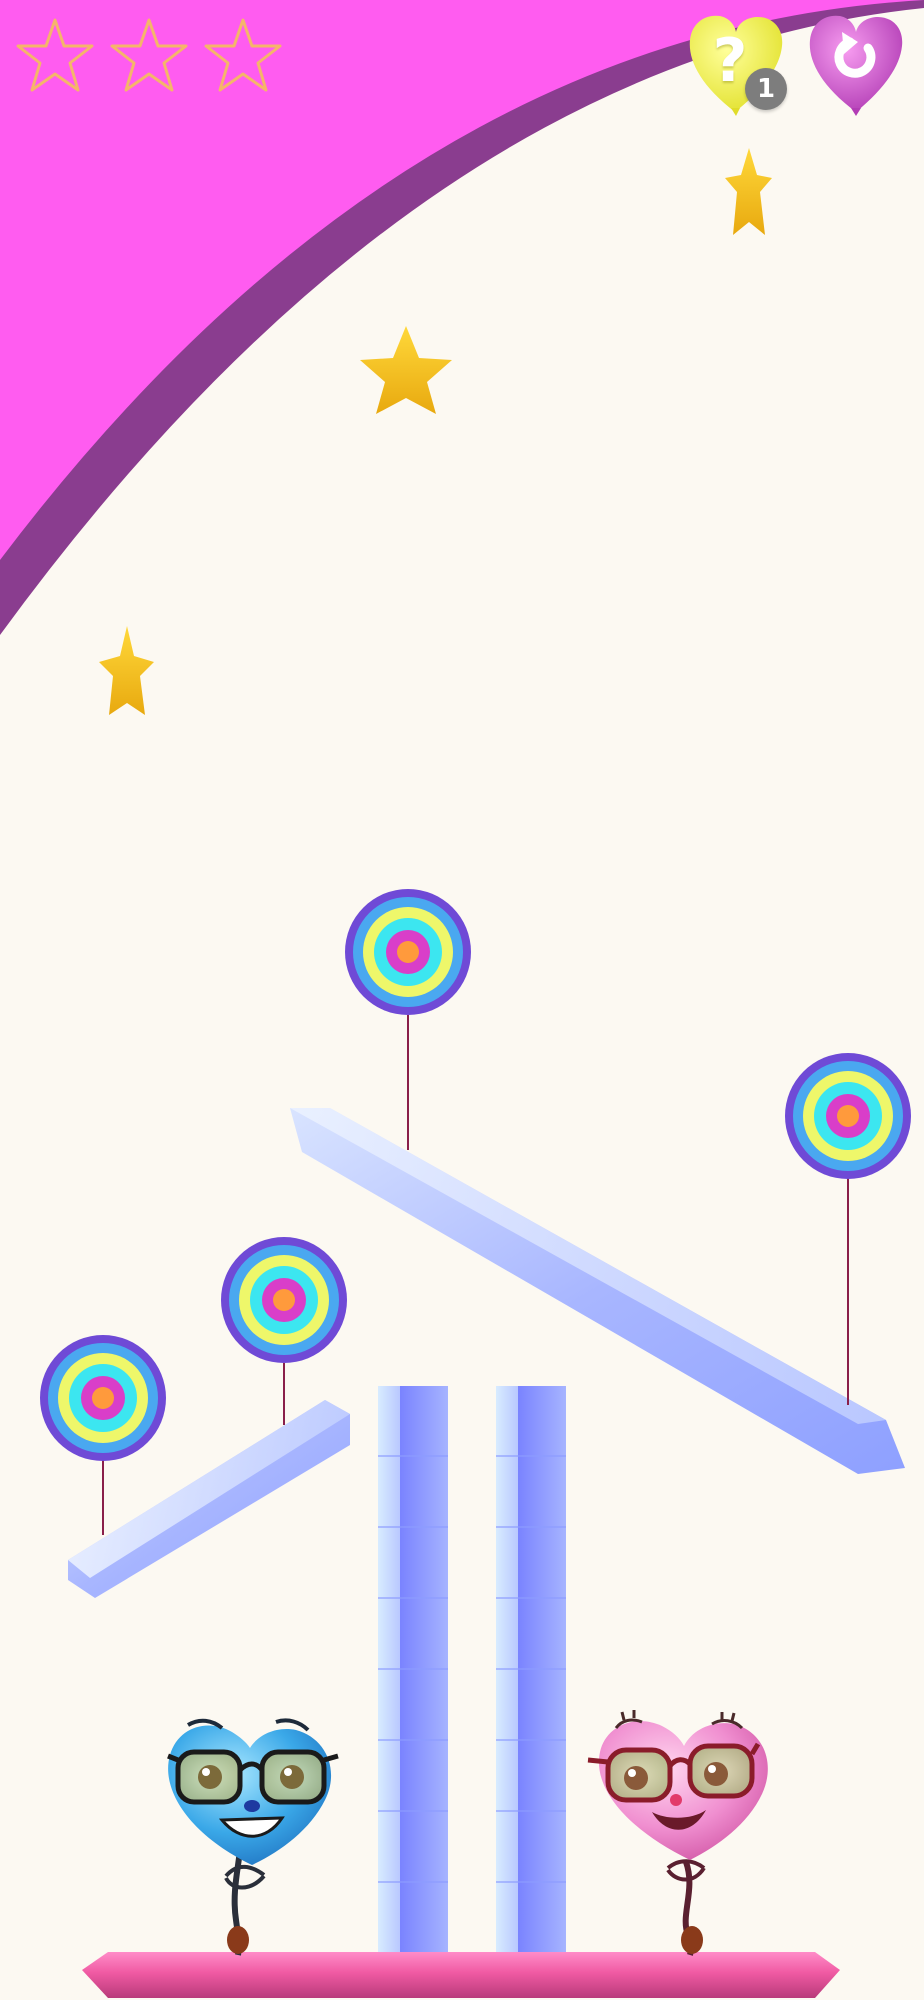 The width and height of the screenshot is (924, 2000). What do you see at coordinates (848, 1229) in the screenshot?
I see `lollipop-balloon-right` at bounding box center [848, 1229].